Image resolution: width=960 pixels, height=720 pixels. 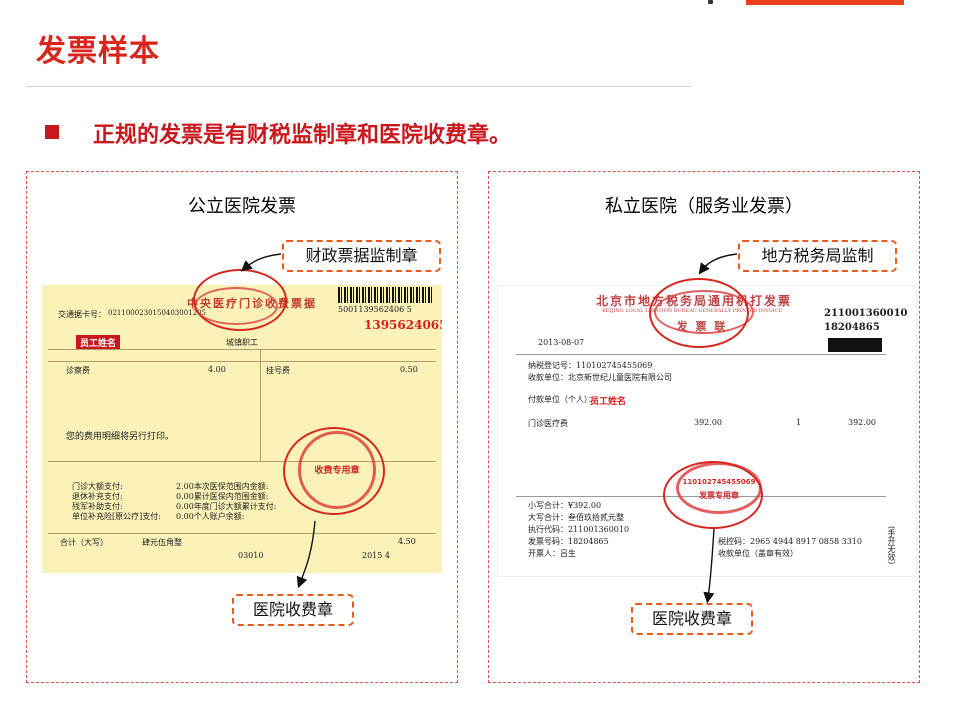 I want to click on insurance-type: 城镇职工, so click(x=242, y=342).